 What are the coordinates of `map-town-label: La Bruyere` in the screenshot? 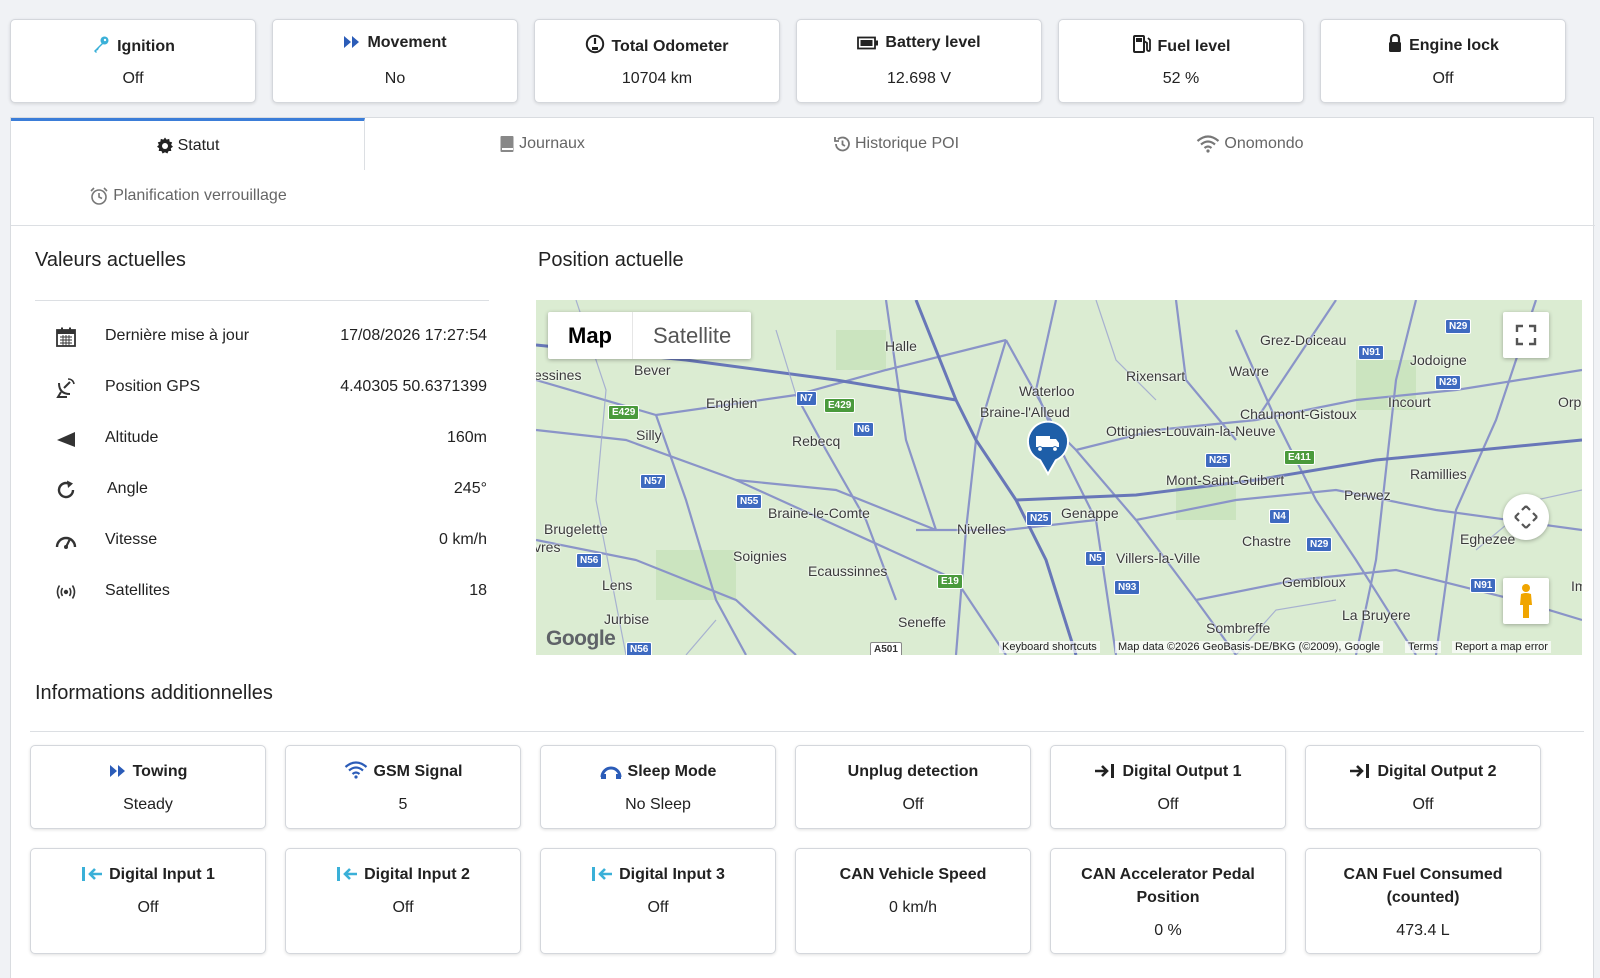 It's located at (1376, 615).